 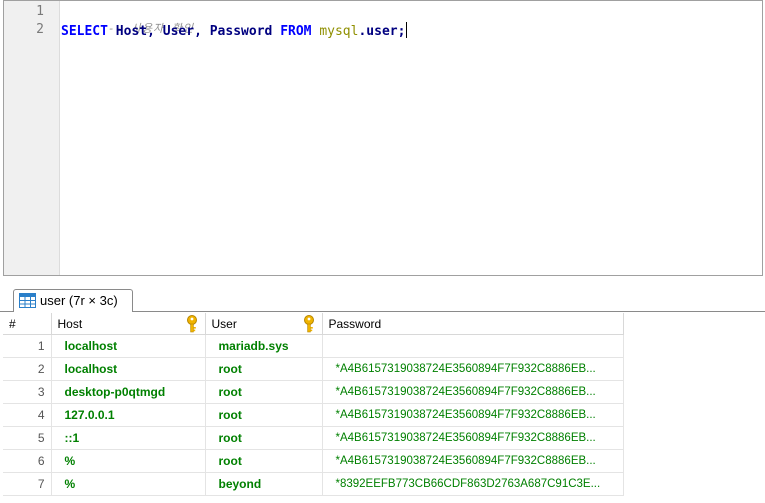 What do you see at coordinates (178, 31) in the screenshot?
I see `sql-column-user: User` at bounding box center [178, 31].